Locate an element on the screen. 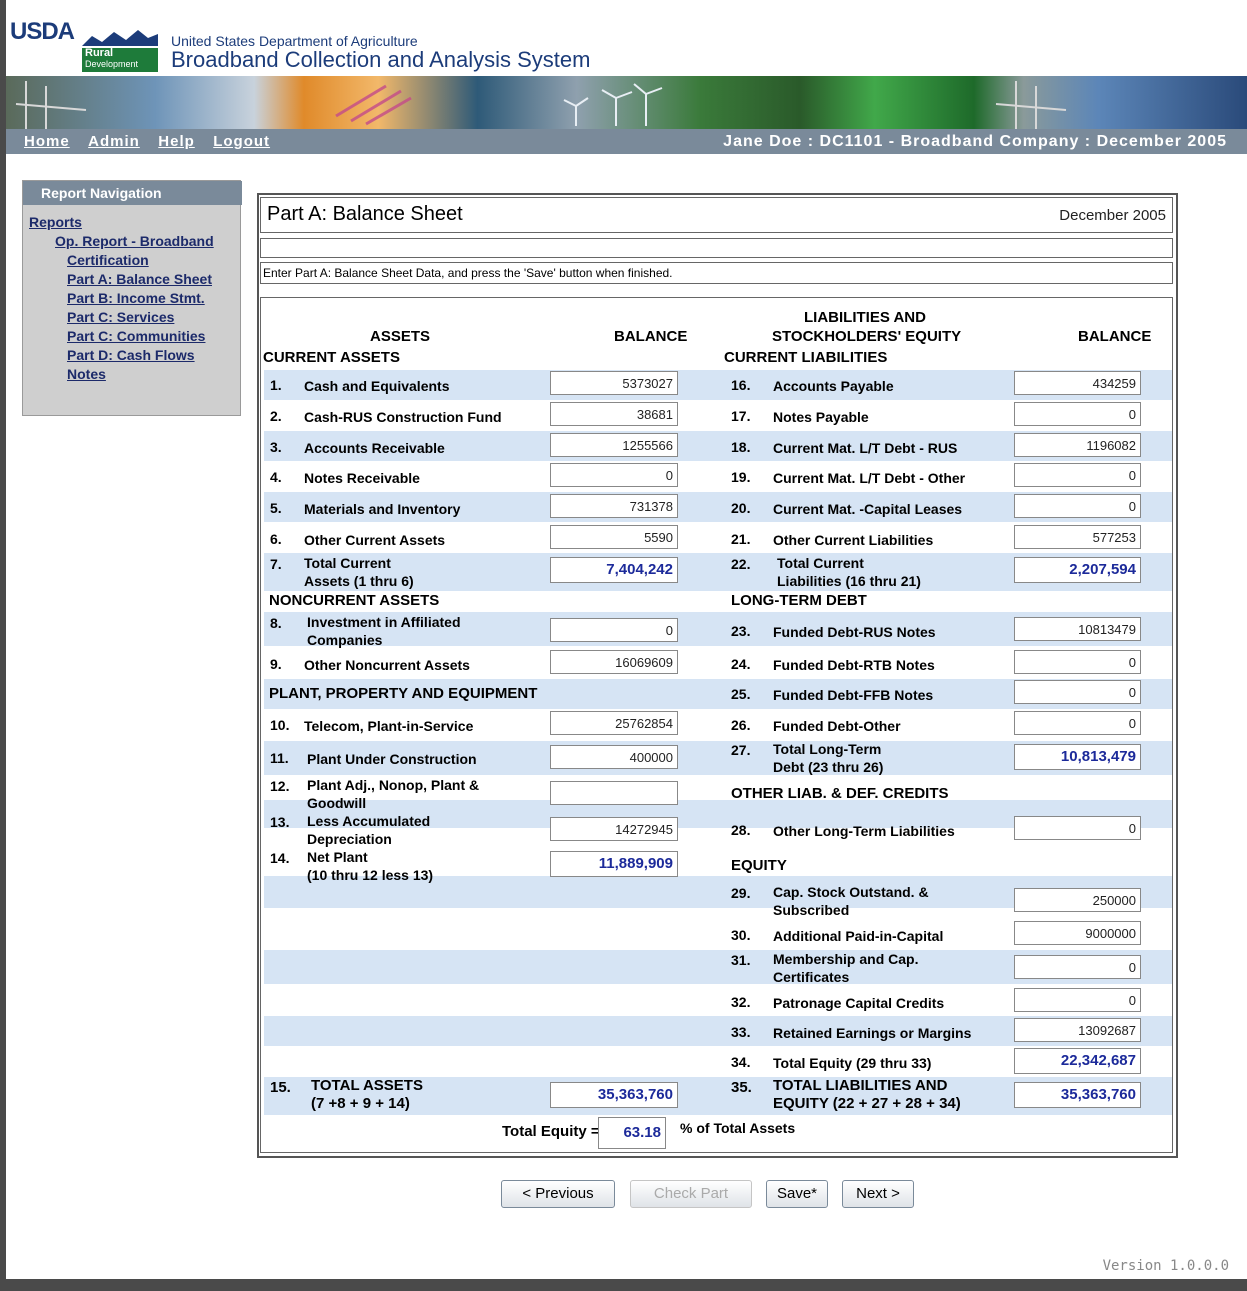 This screenshot has height=1291, width=1247. logout-link: Logout is located at coordinates (241, 141).